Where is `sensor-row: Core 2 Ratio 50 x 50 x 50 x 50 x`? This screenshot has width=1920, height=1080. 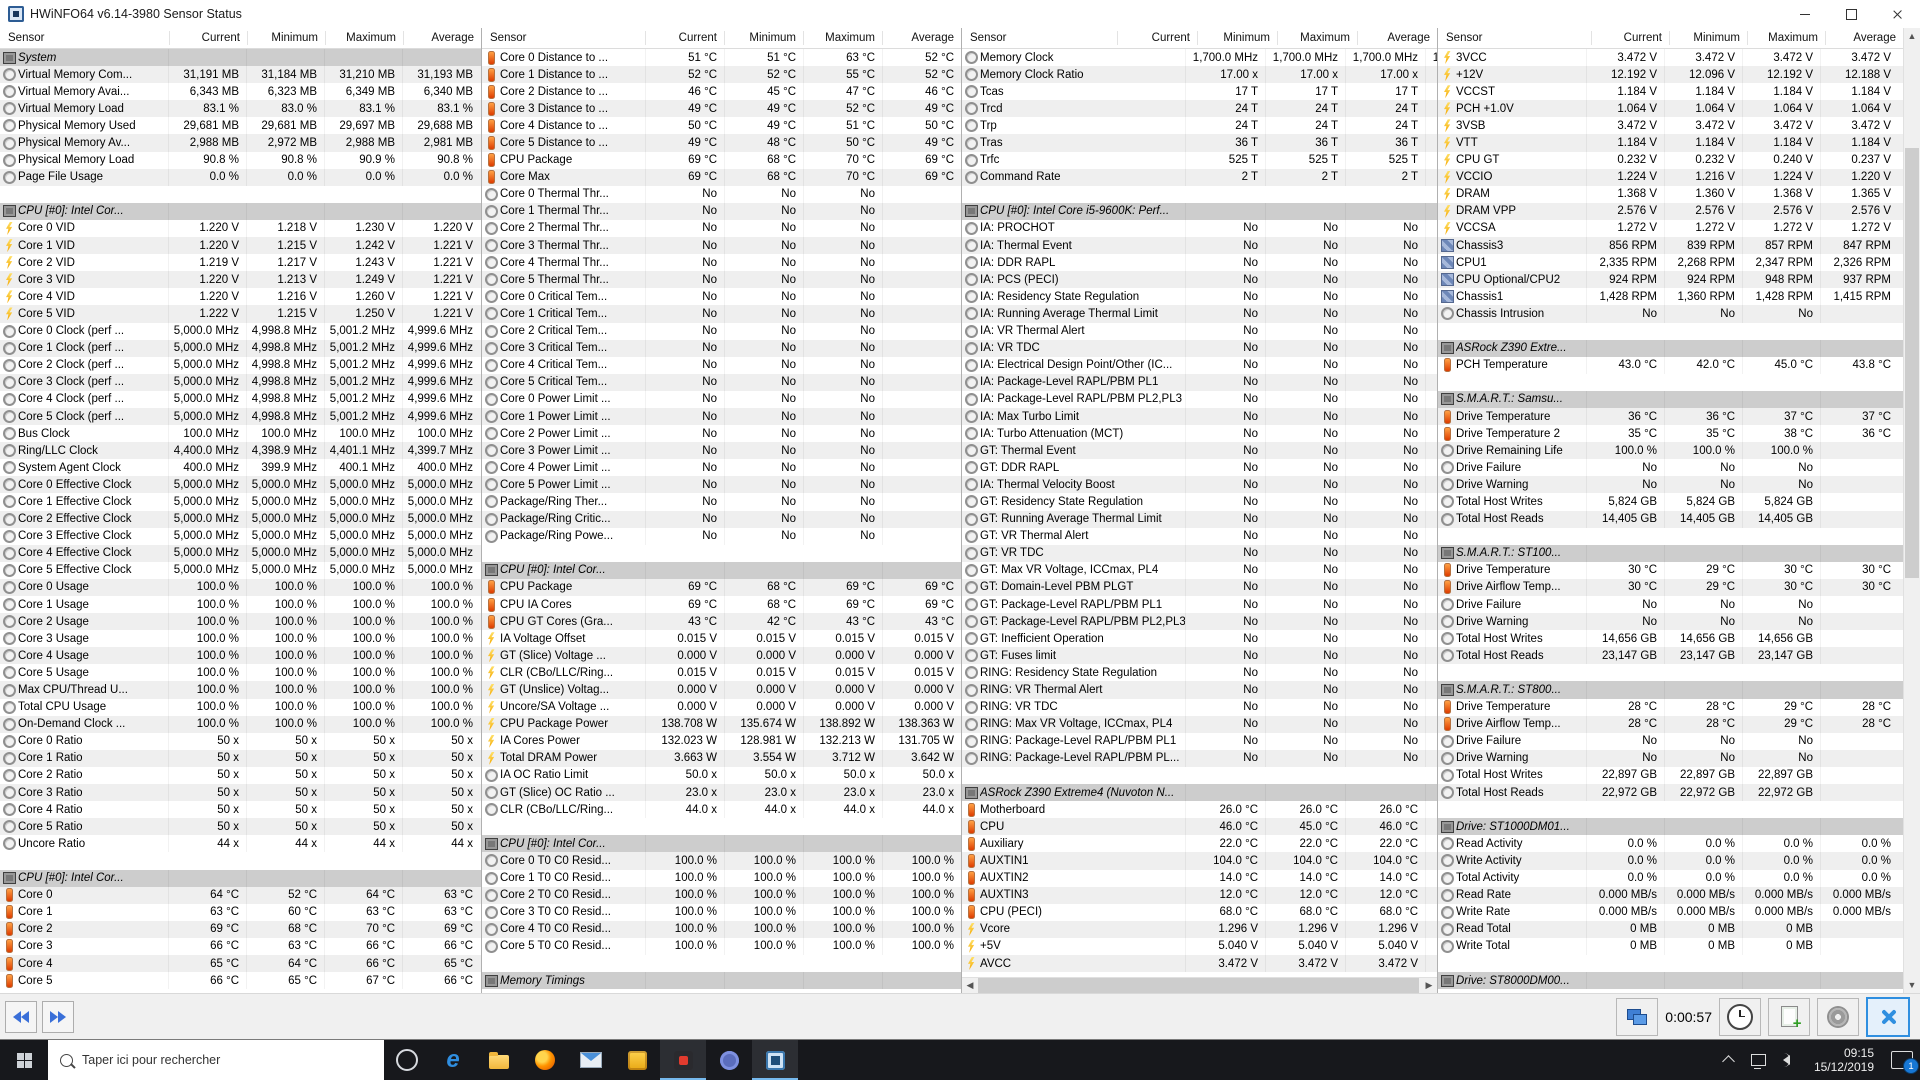
sensor-row: Core 2 Ratio 50 x 50 x 50 x 50 x is located at coordinates (240, 775).